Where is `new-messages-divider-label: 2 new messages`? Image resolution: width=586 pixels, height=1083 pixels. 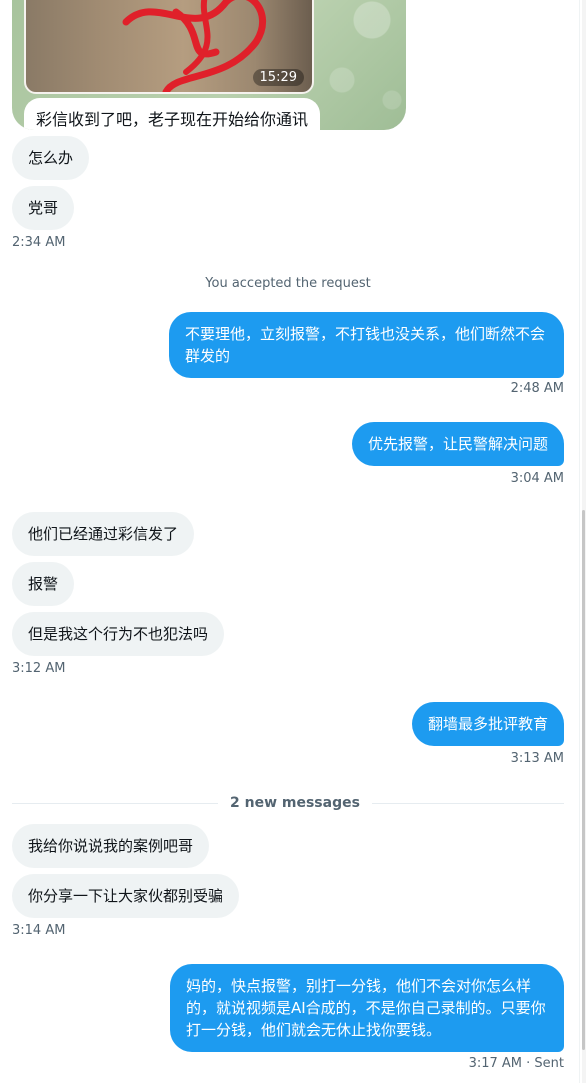
new-messages-divider-label: 2 new messages is located at coordinates (295, 803).